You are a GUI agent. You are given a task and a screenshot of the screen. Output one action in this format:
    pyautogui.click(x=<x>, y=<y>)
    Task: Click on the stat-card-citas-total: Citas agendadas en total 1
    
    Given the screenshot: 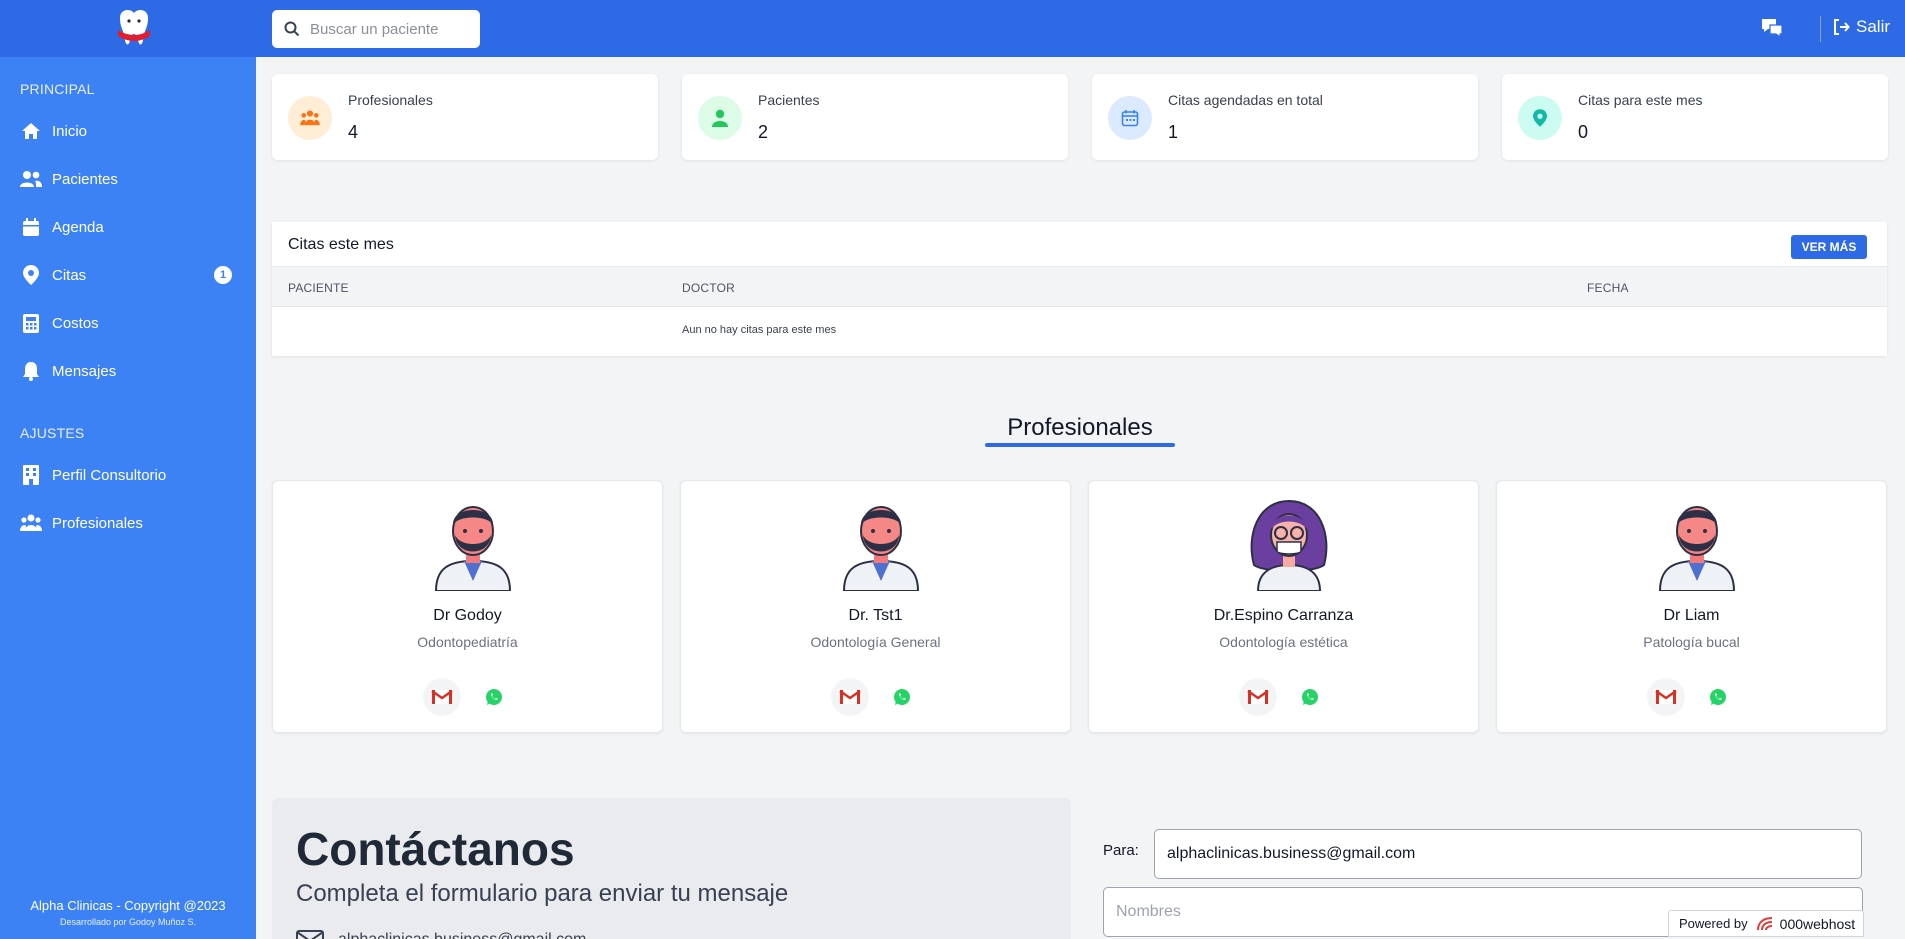 What is the action you would take?
    pyautogui.click(x=1285, y=117)
    